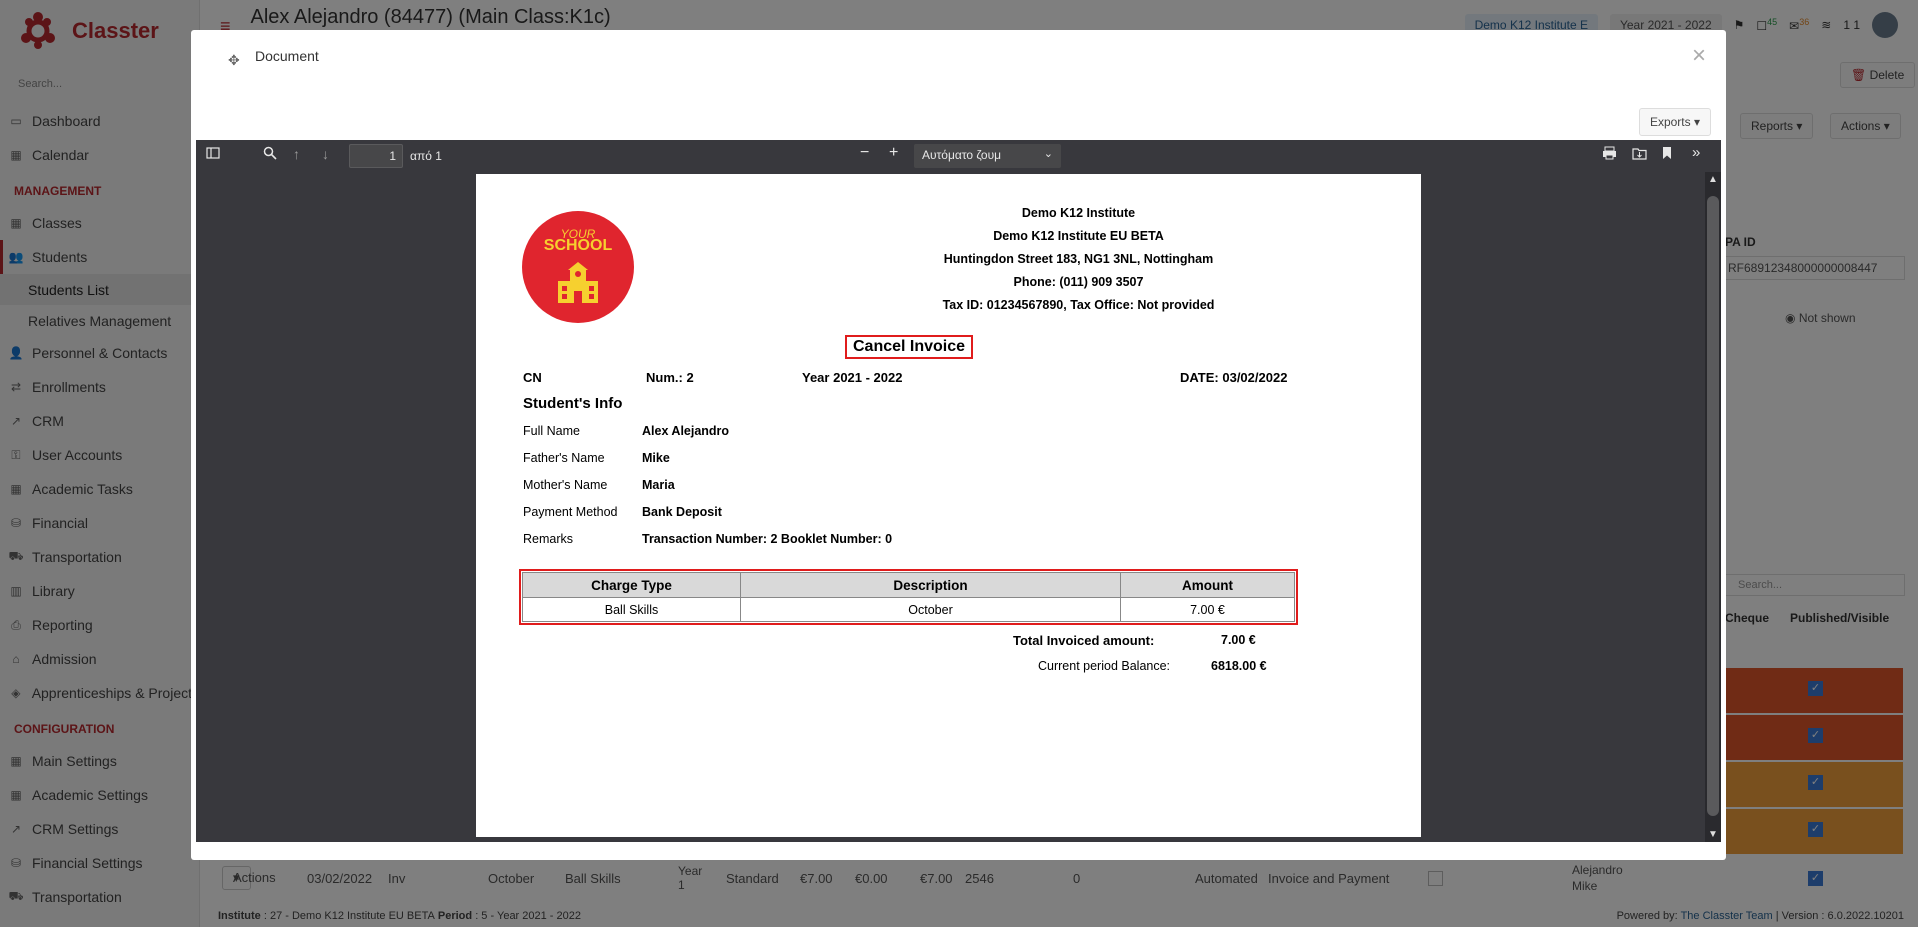 The height and width of the screenshot is (927, 1918). I want to click on cell-amount: 7.00 €, so click(1207, 609).